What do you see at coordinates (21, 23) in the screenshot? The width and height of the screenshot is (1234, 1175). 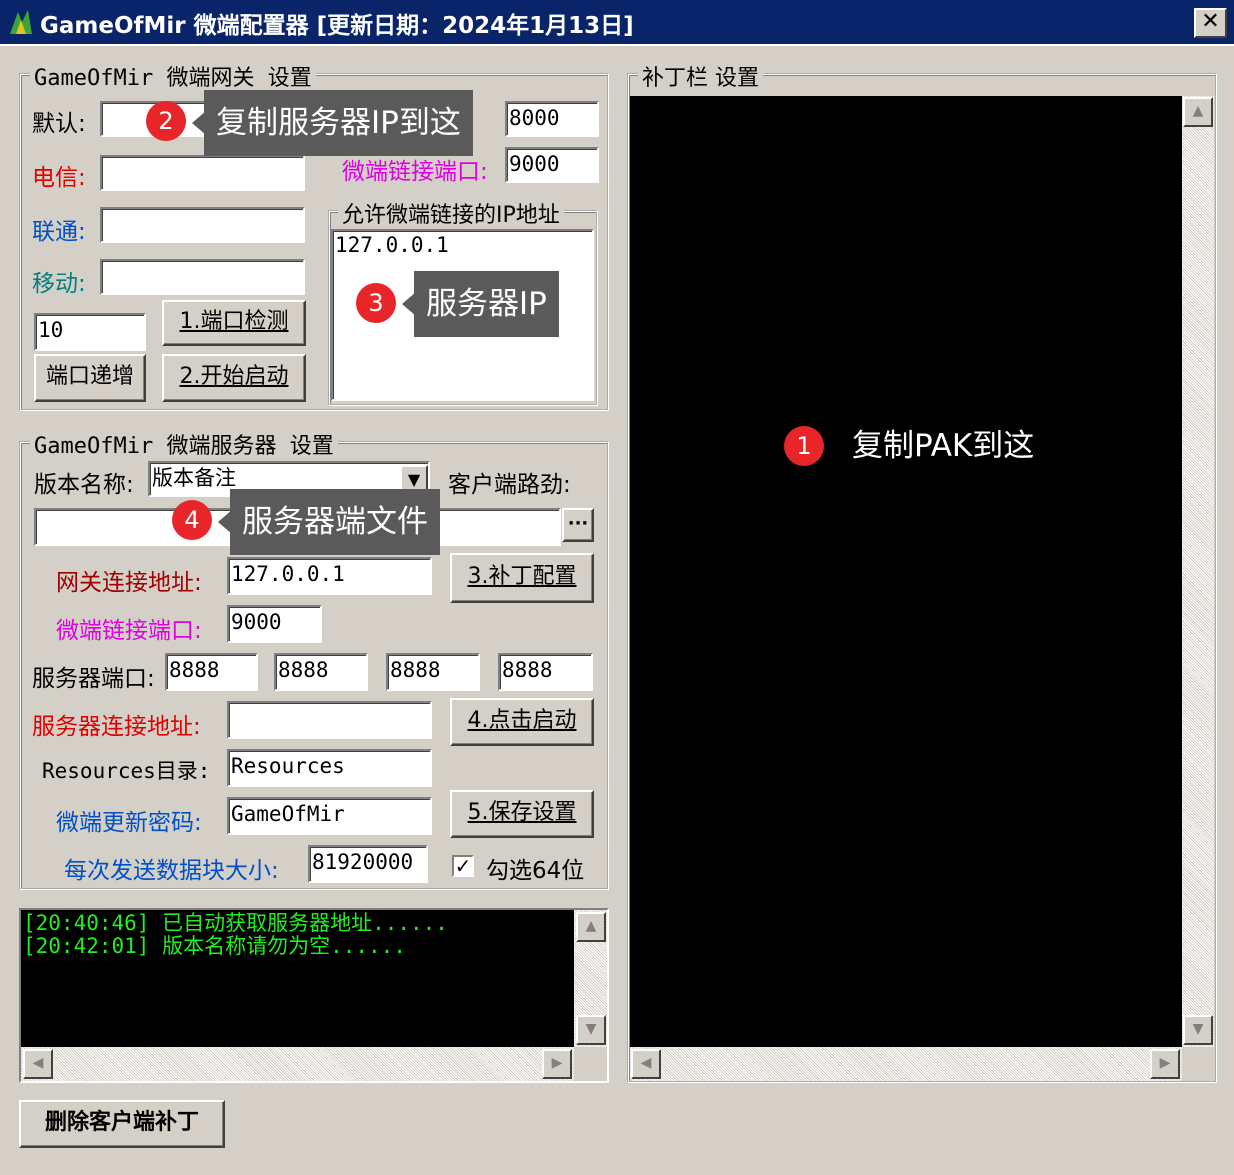 I see `app-icon` at bounding box center [21, 23].